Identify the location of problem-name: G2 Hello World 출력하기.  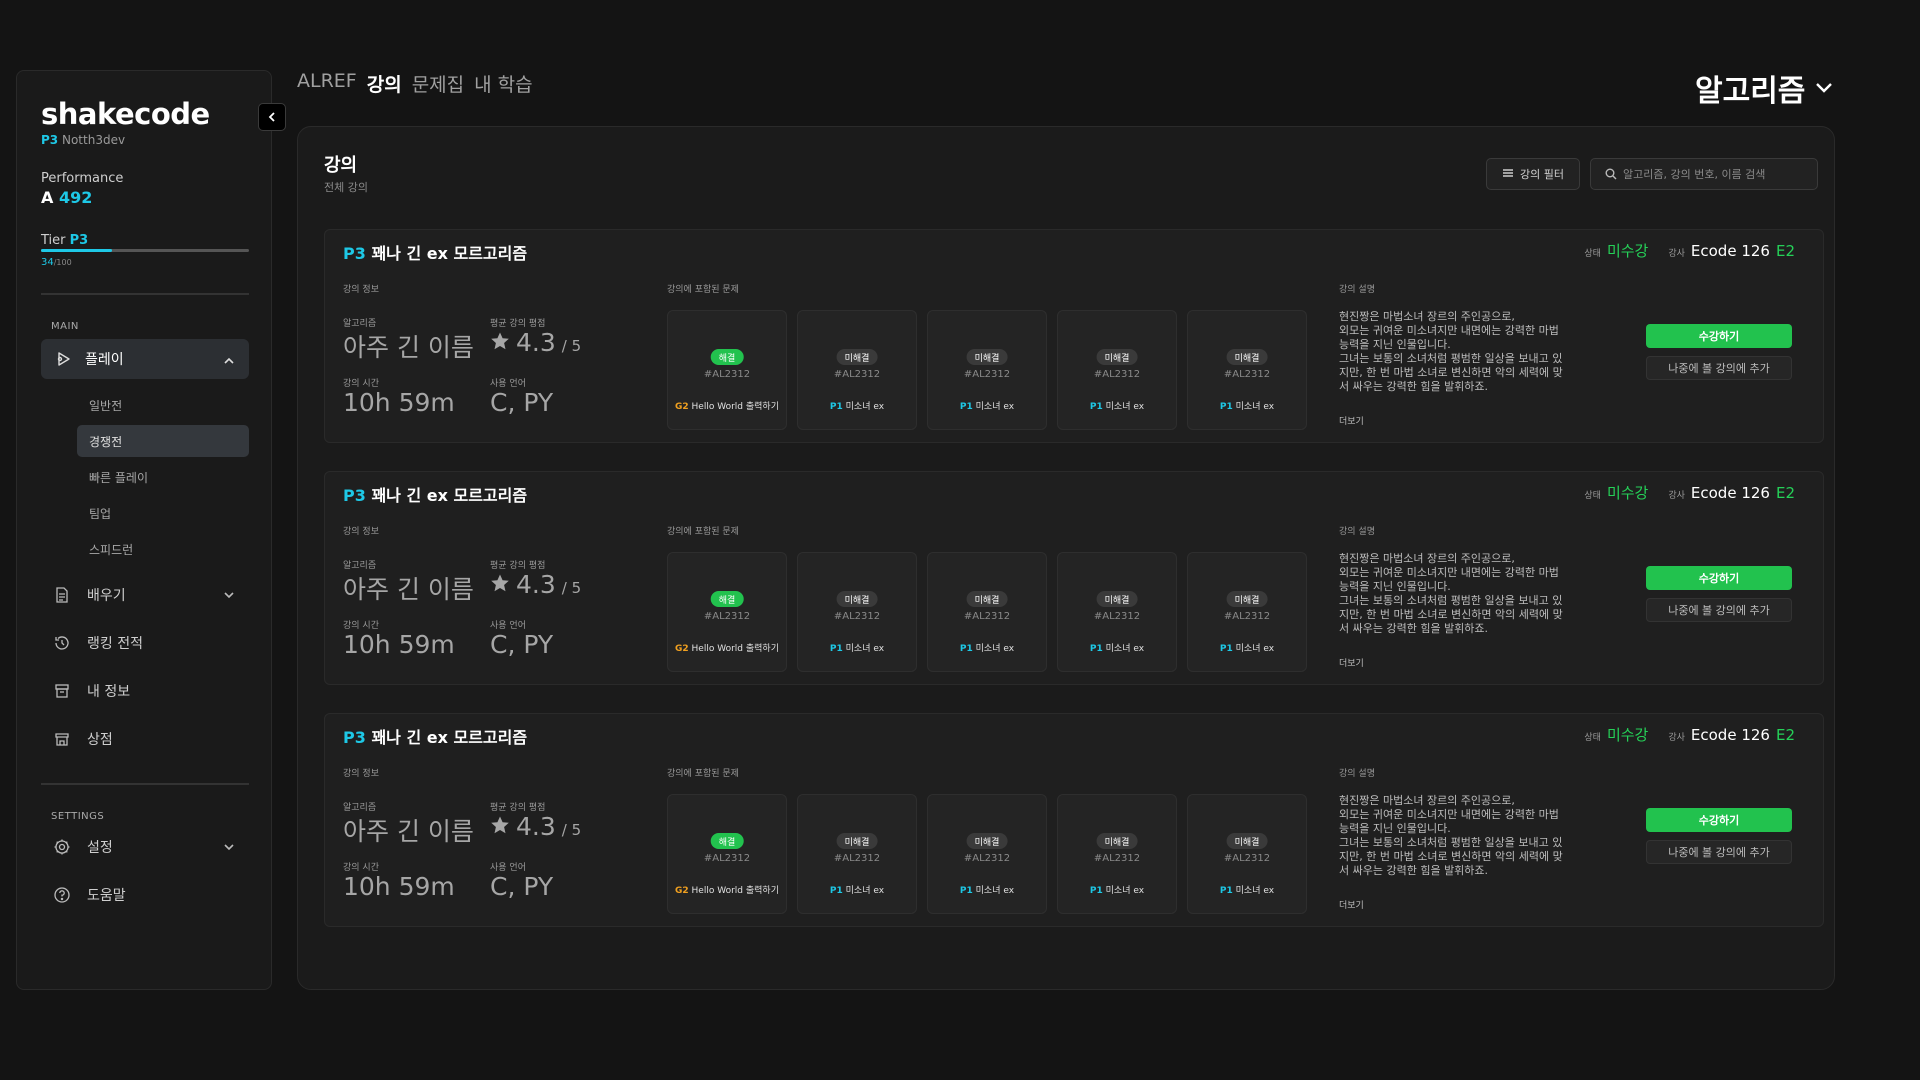
(727, 647).